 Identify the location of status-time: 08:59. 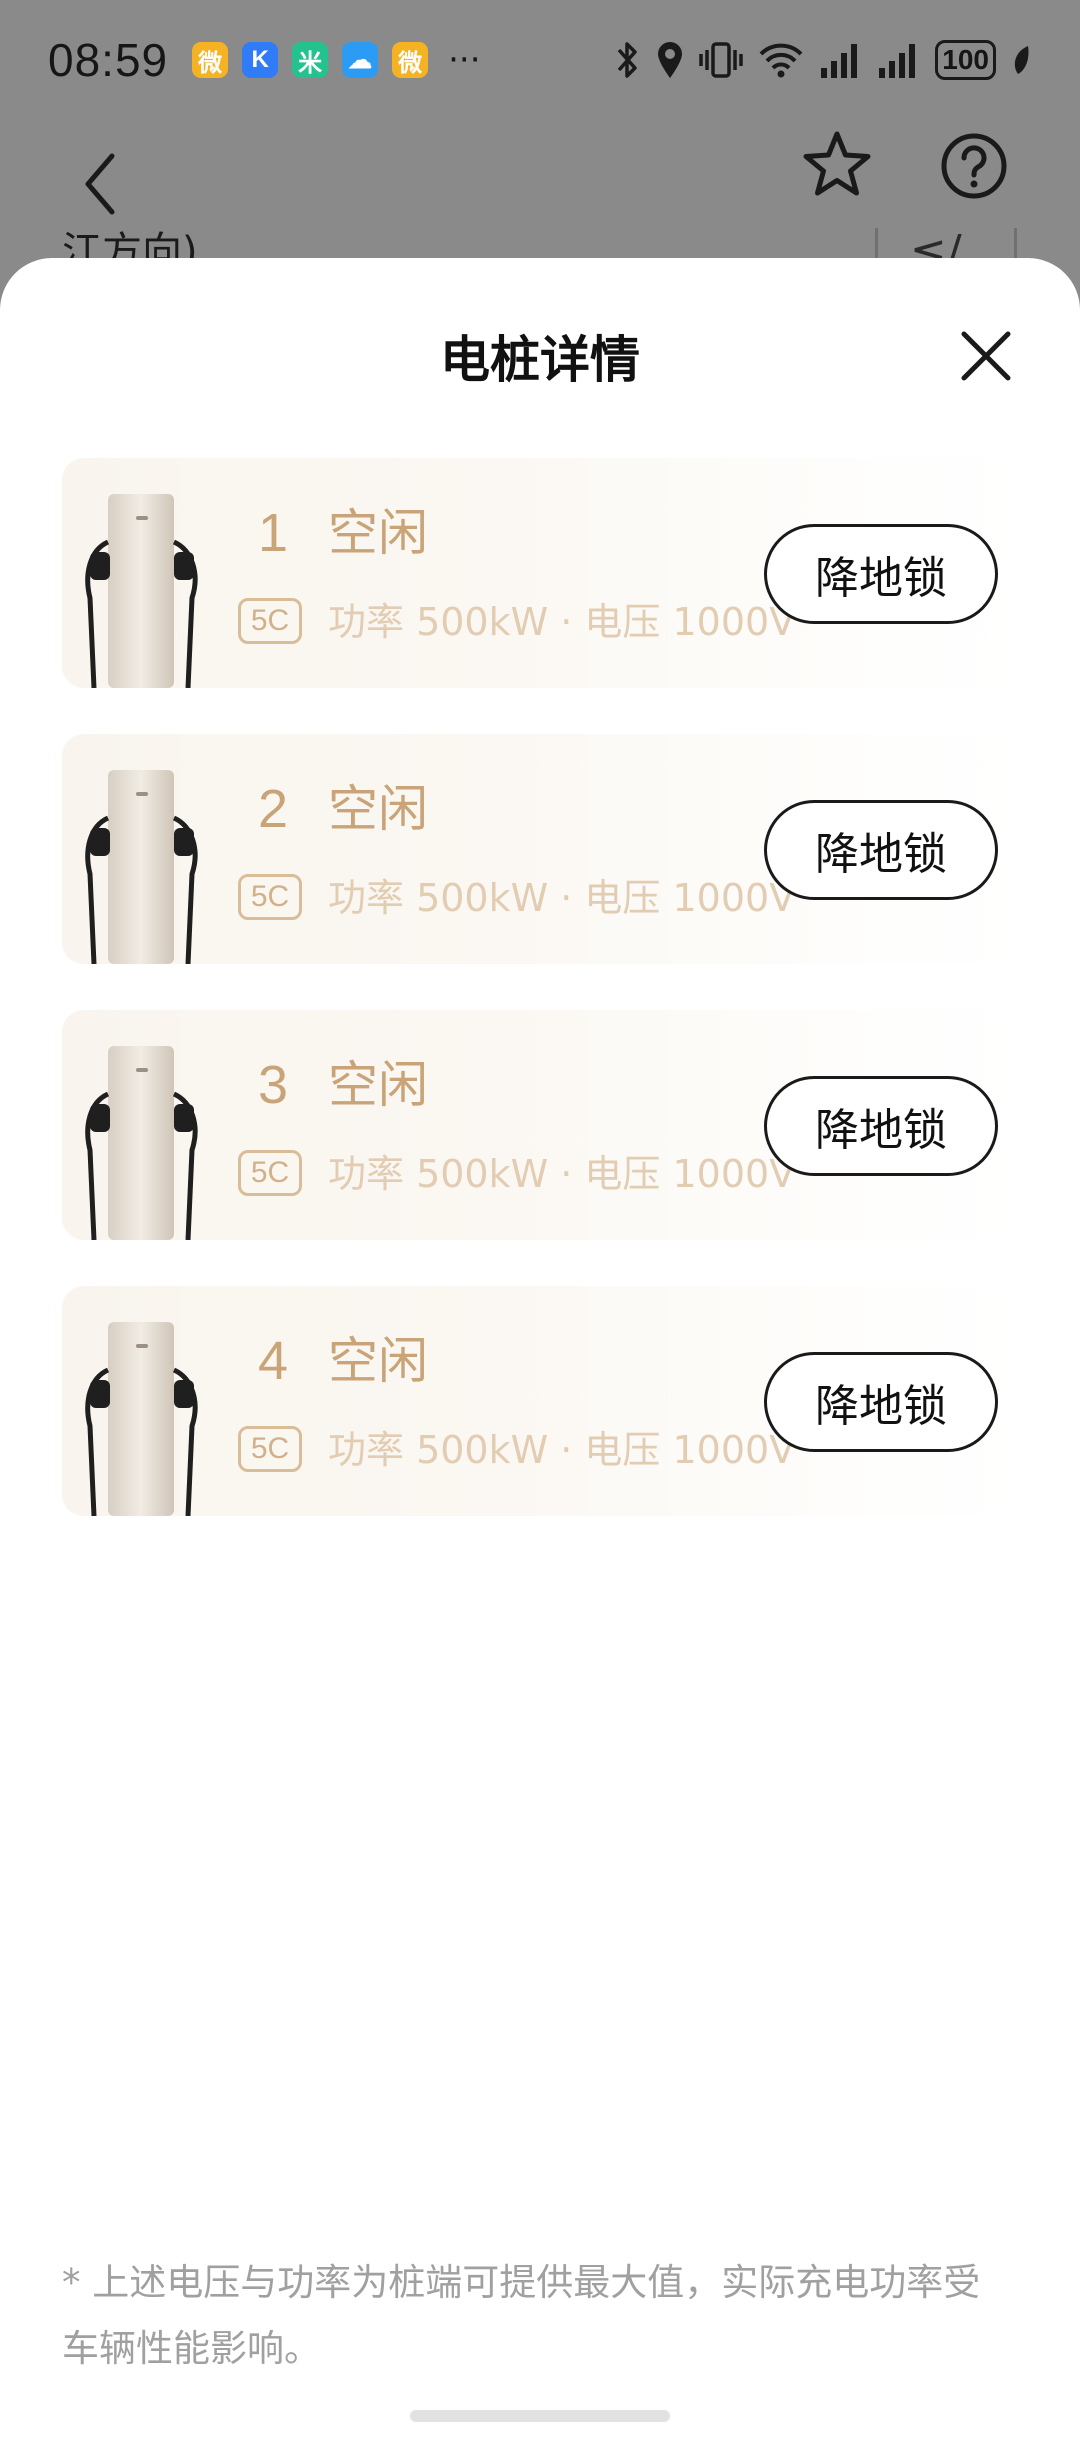
(108, 60).